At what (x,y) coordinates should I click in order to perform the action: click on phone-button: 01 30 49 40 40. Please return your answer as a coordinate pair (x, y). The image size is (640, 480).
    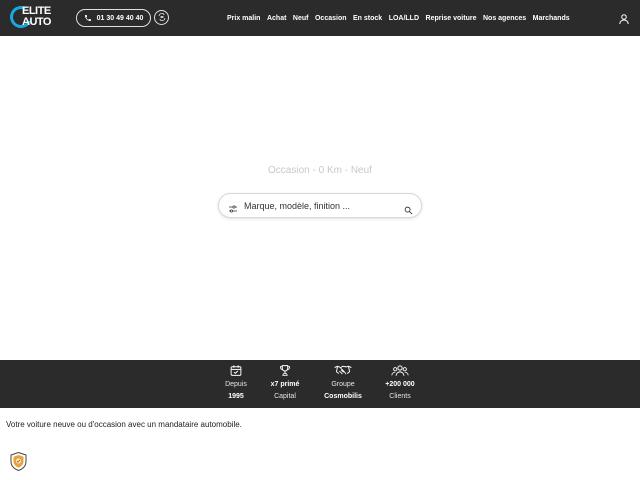
    Looking at the image, I should click on (113, 18).